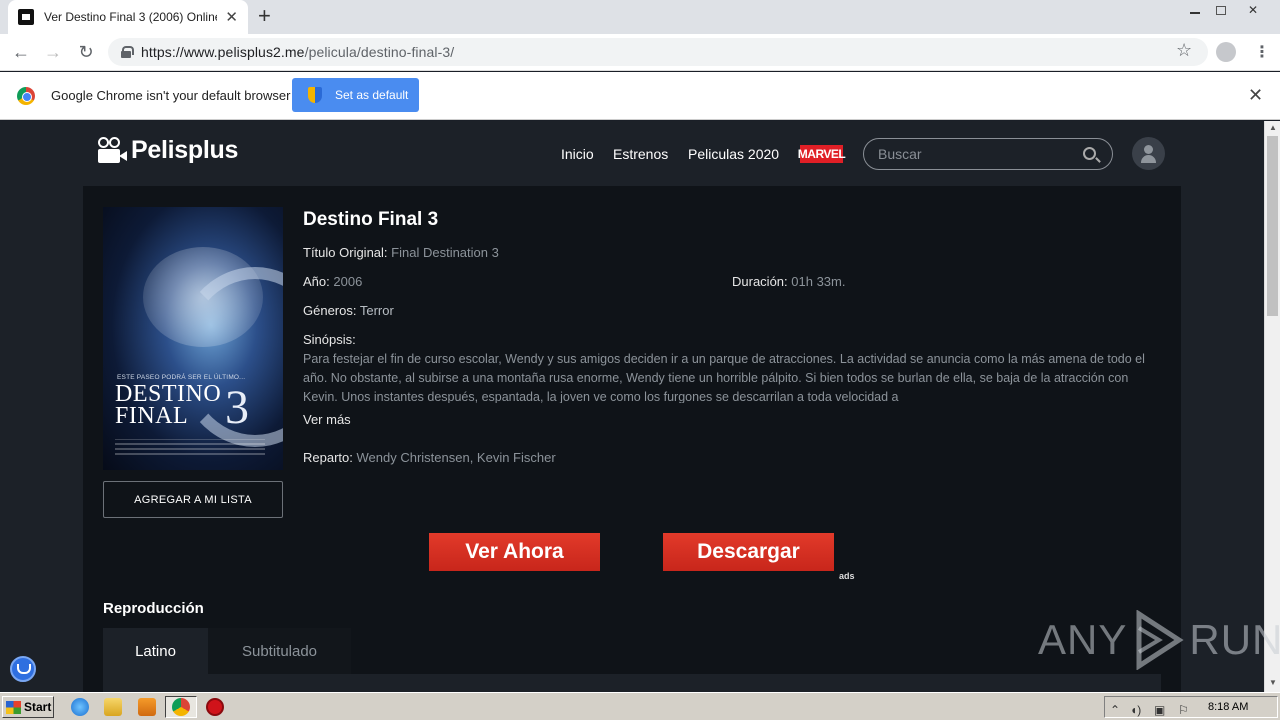  Describe the element at coordinates (1262, 52) in the screenshot. I see `chrome-menu-icon: ⋮` at that location.